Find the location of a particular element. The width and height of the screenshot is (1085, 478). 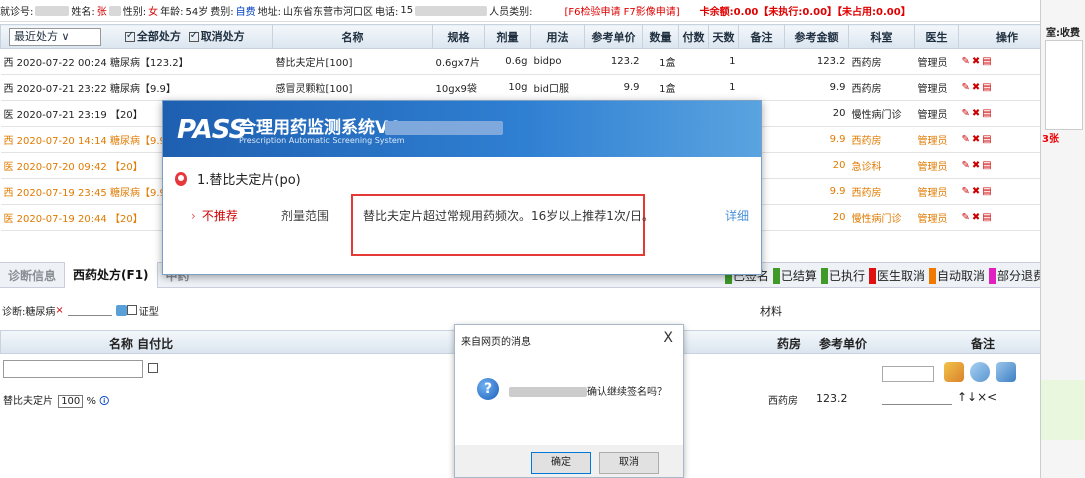

diagnosis-input is located at coordinates (89, 310).